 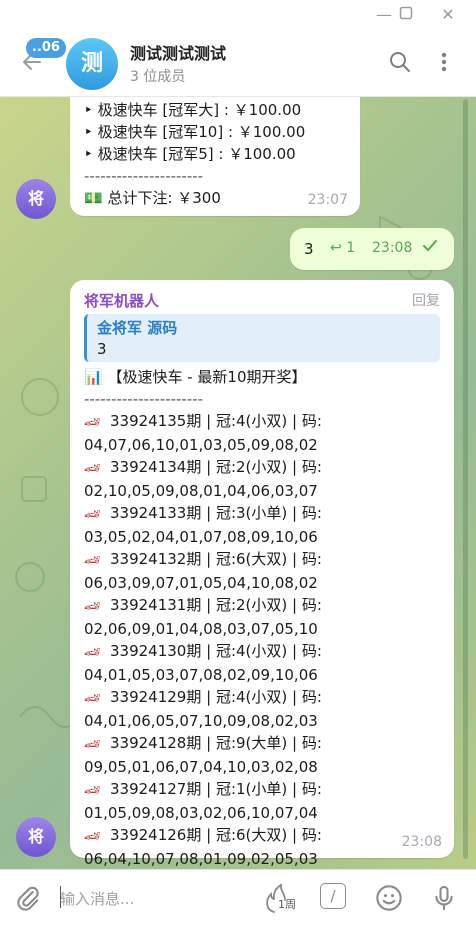 What do you see at coordinates (384, 15) in the screenshot?
I see `minimize-window-icon: —` at bounding box center [384, 15].